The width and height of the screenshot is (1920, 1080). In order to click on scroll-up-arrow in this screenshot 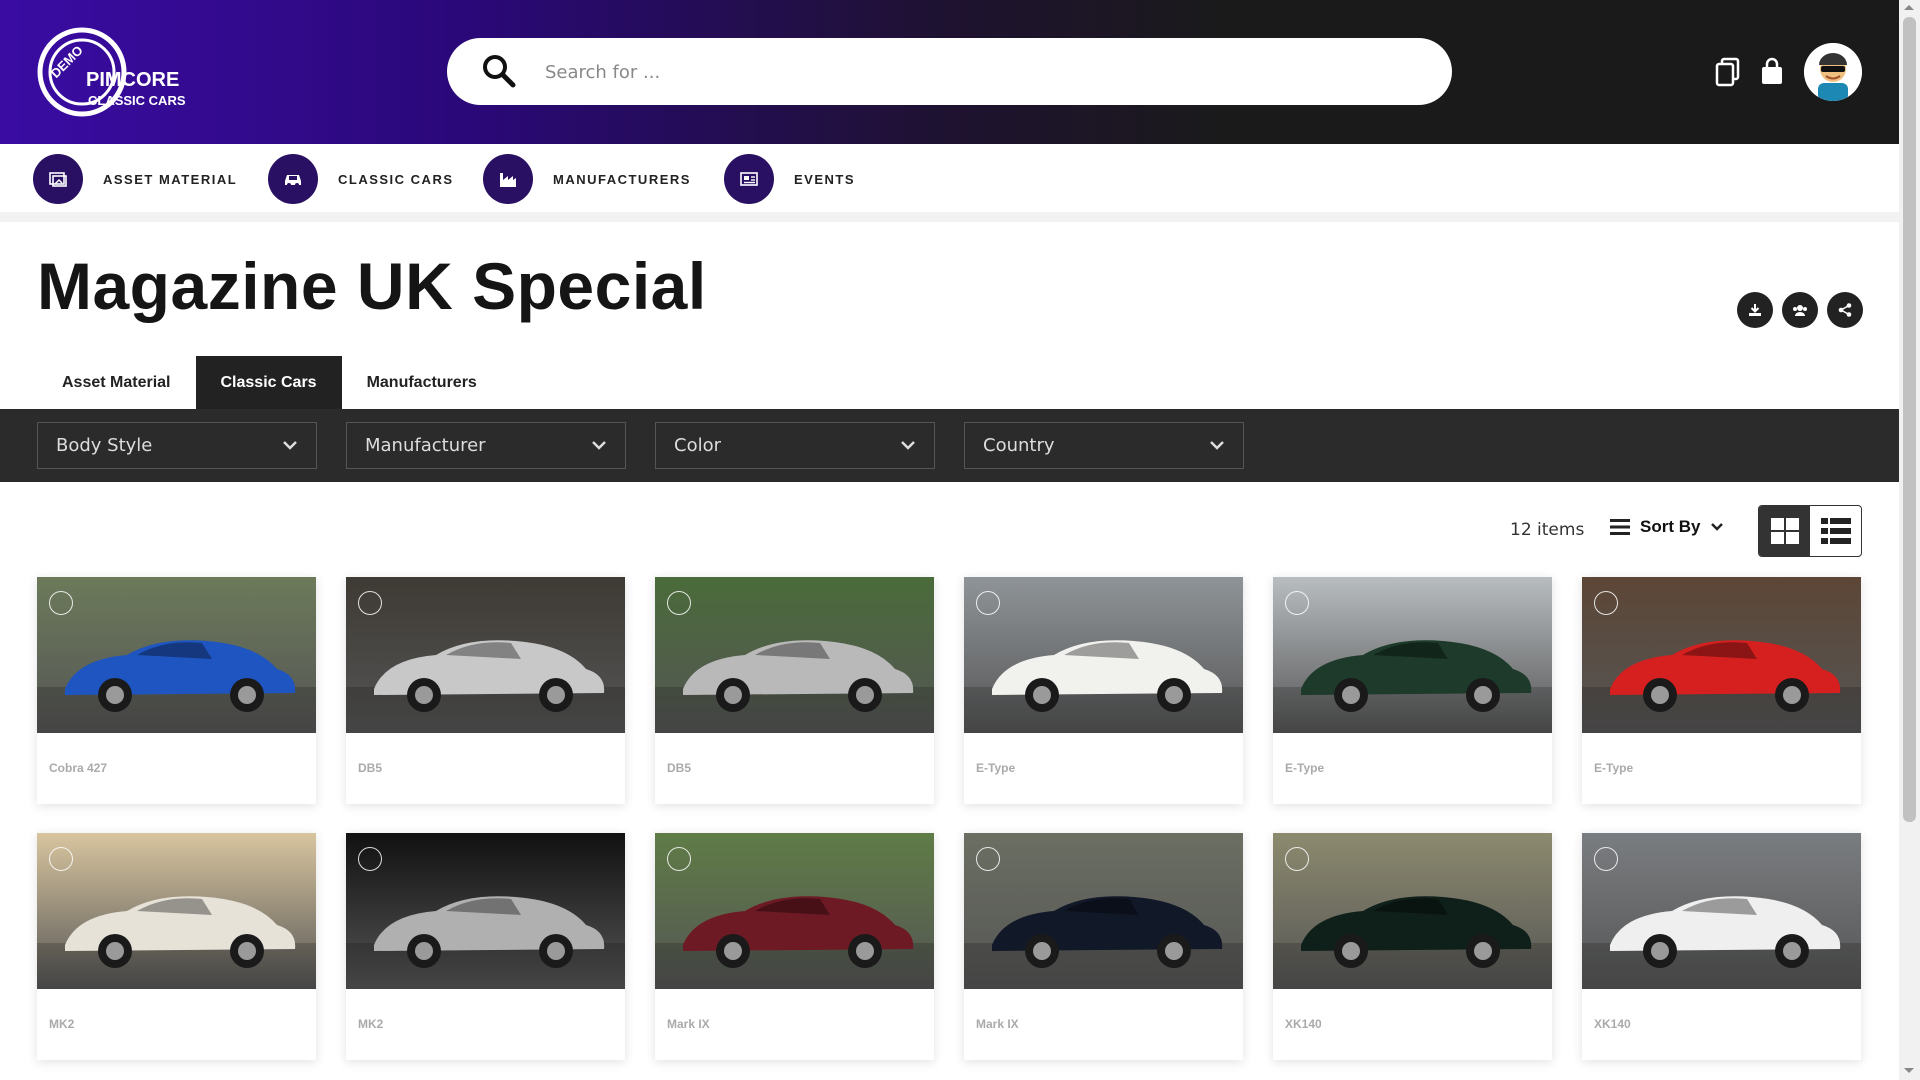, I will do `click(1909, 7)`.